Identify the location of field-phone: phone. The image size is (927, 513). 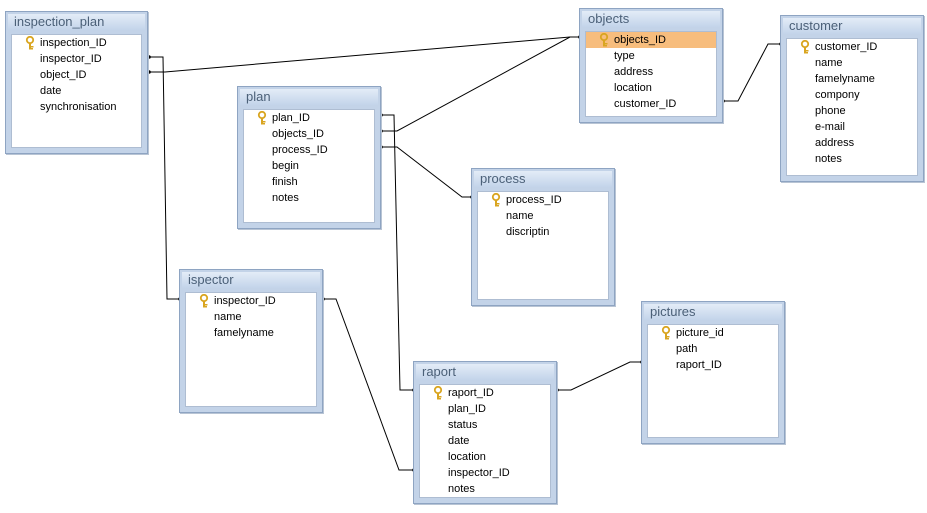
(852, 111).